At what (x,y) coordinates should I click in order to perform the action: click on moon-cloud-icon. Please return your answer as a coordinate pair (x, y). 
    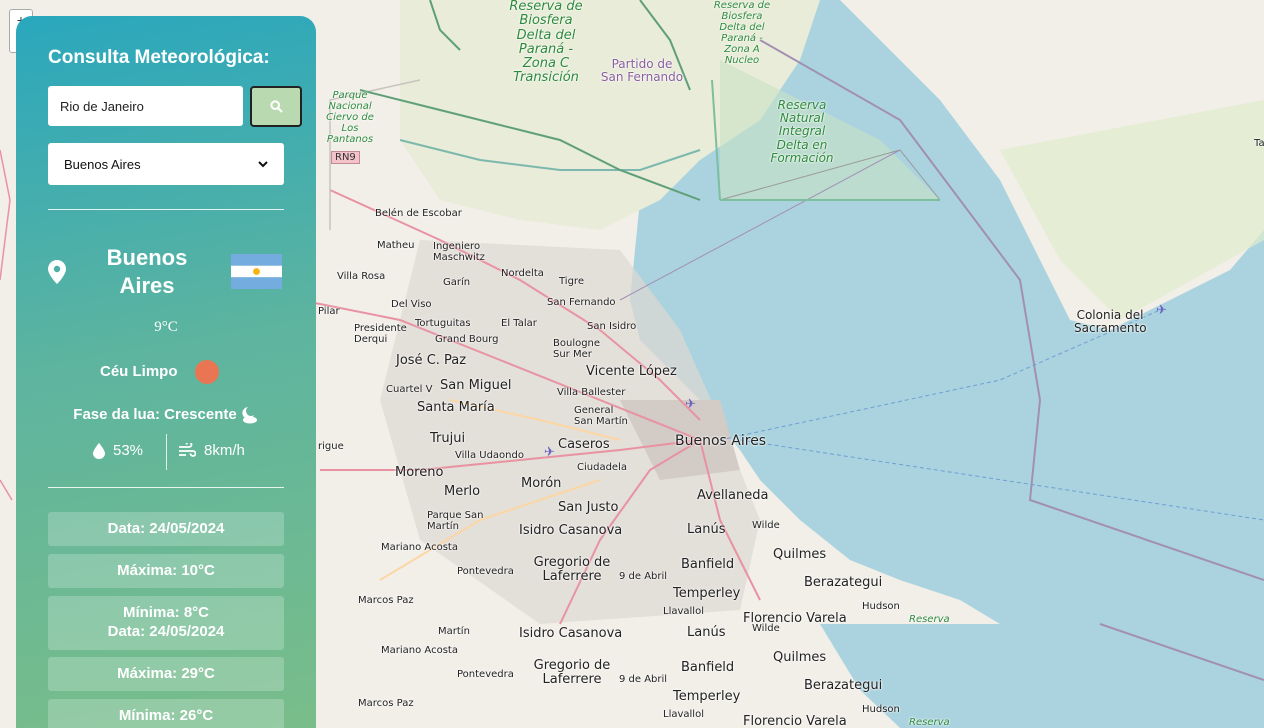
    Looking at the image, I should click on (249, 415).